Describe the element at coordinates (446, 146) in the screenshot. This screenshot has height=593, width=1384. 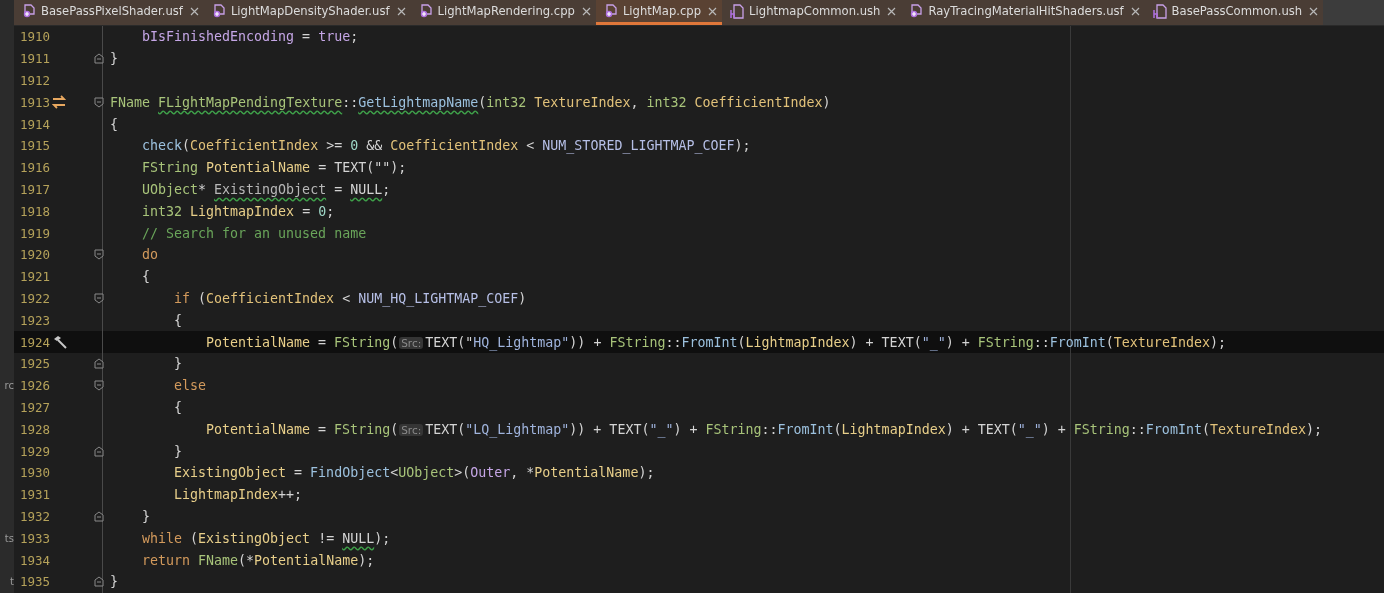
I see `code-line: check(CoefficientIndex >= 0 && CoefficientIndex < NUM_STORED_LIGHTMAP_COEF);` at that location.